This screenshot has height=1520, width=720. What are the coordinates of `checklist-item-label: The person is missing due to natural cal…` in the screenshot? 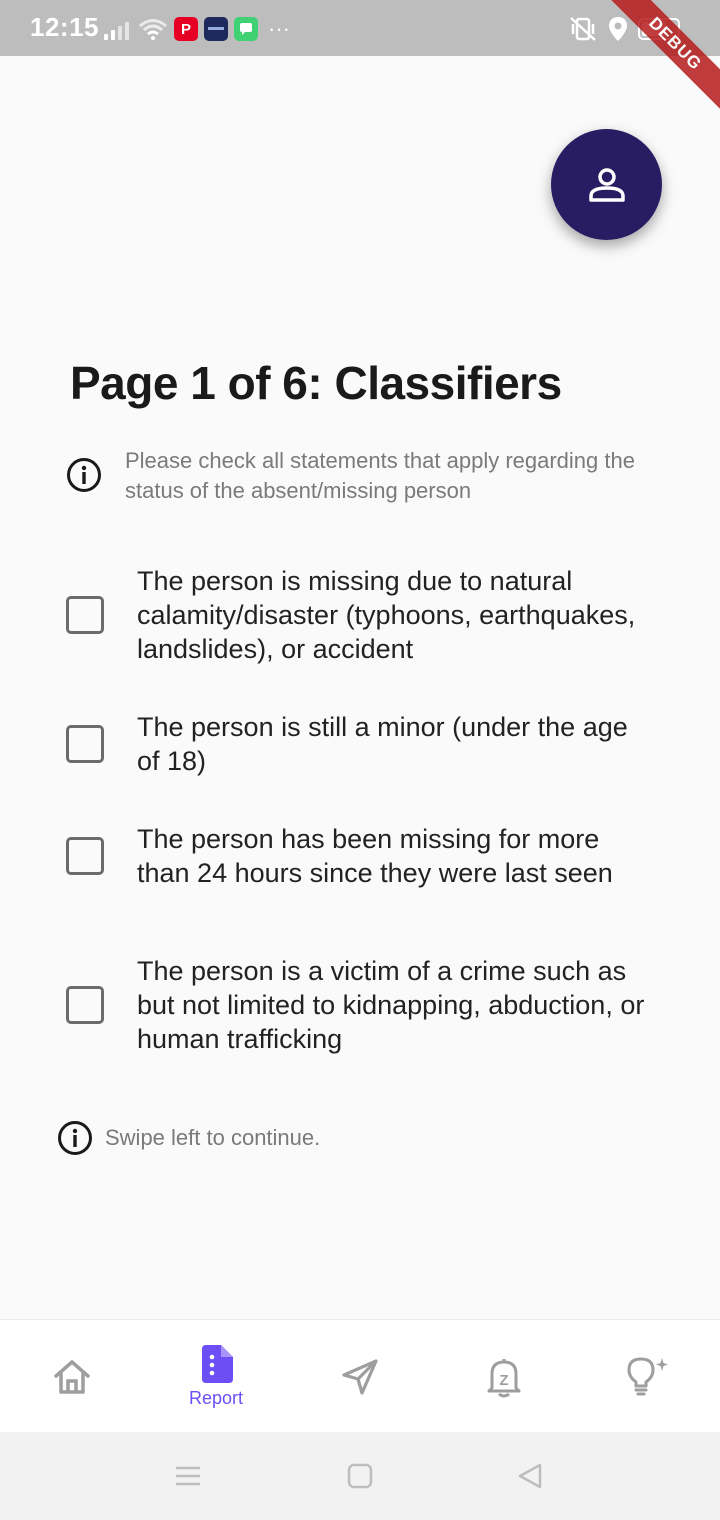 It's located at (386, 615).